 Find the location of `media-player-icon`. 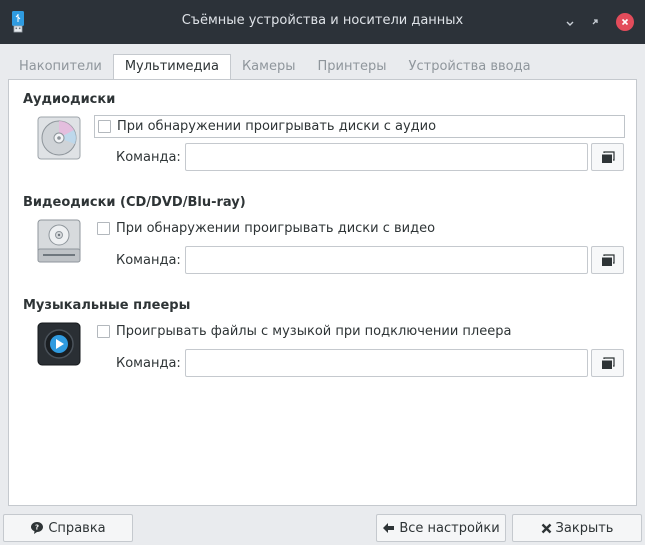

media-player-icon is located at coordinates (59, 344).